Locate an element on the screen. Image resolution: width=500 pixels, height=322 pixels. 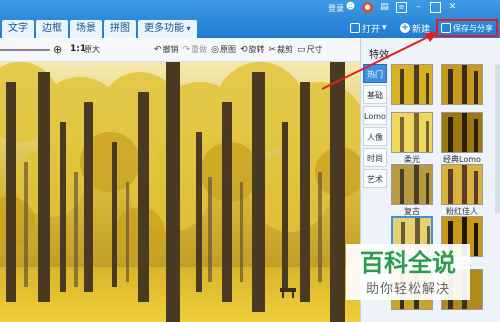
category-basic: 基础 is located at coordinates (375, 94).